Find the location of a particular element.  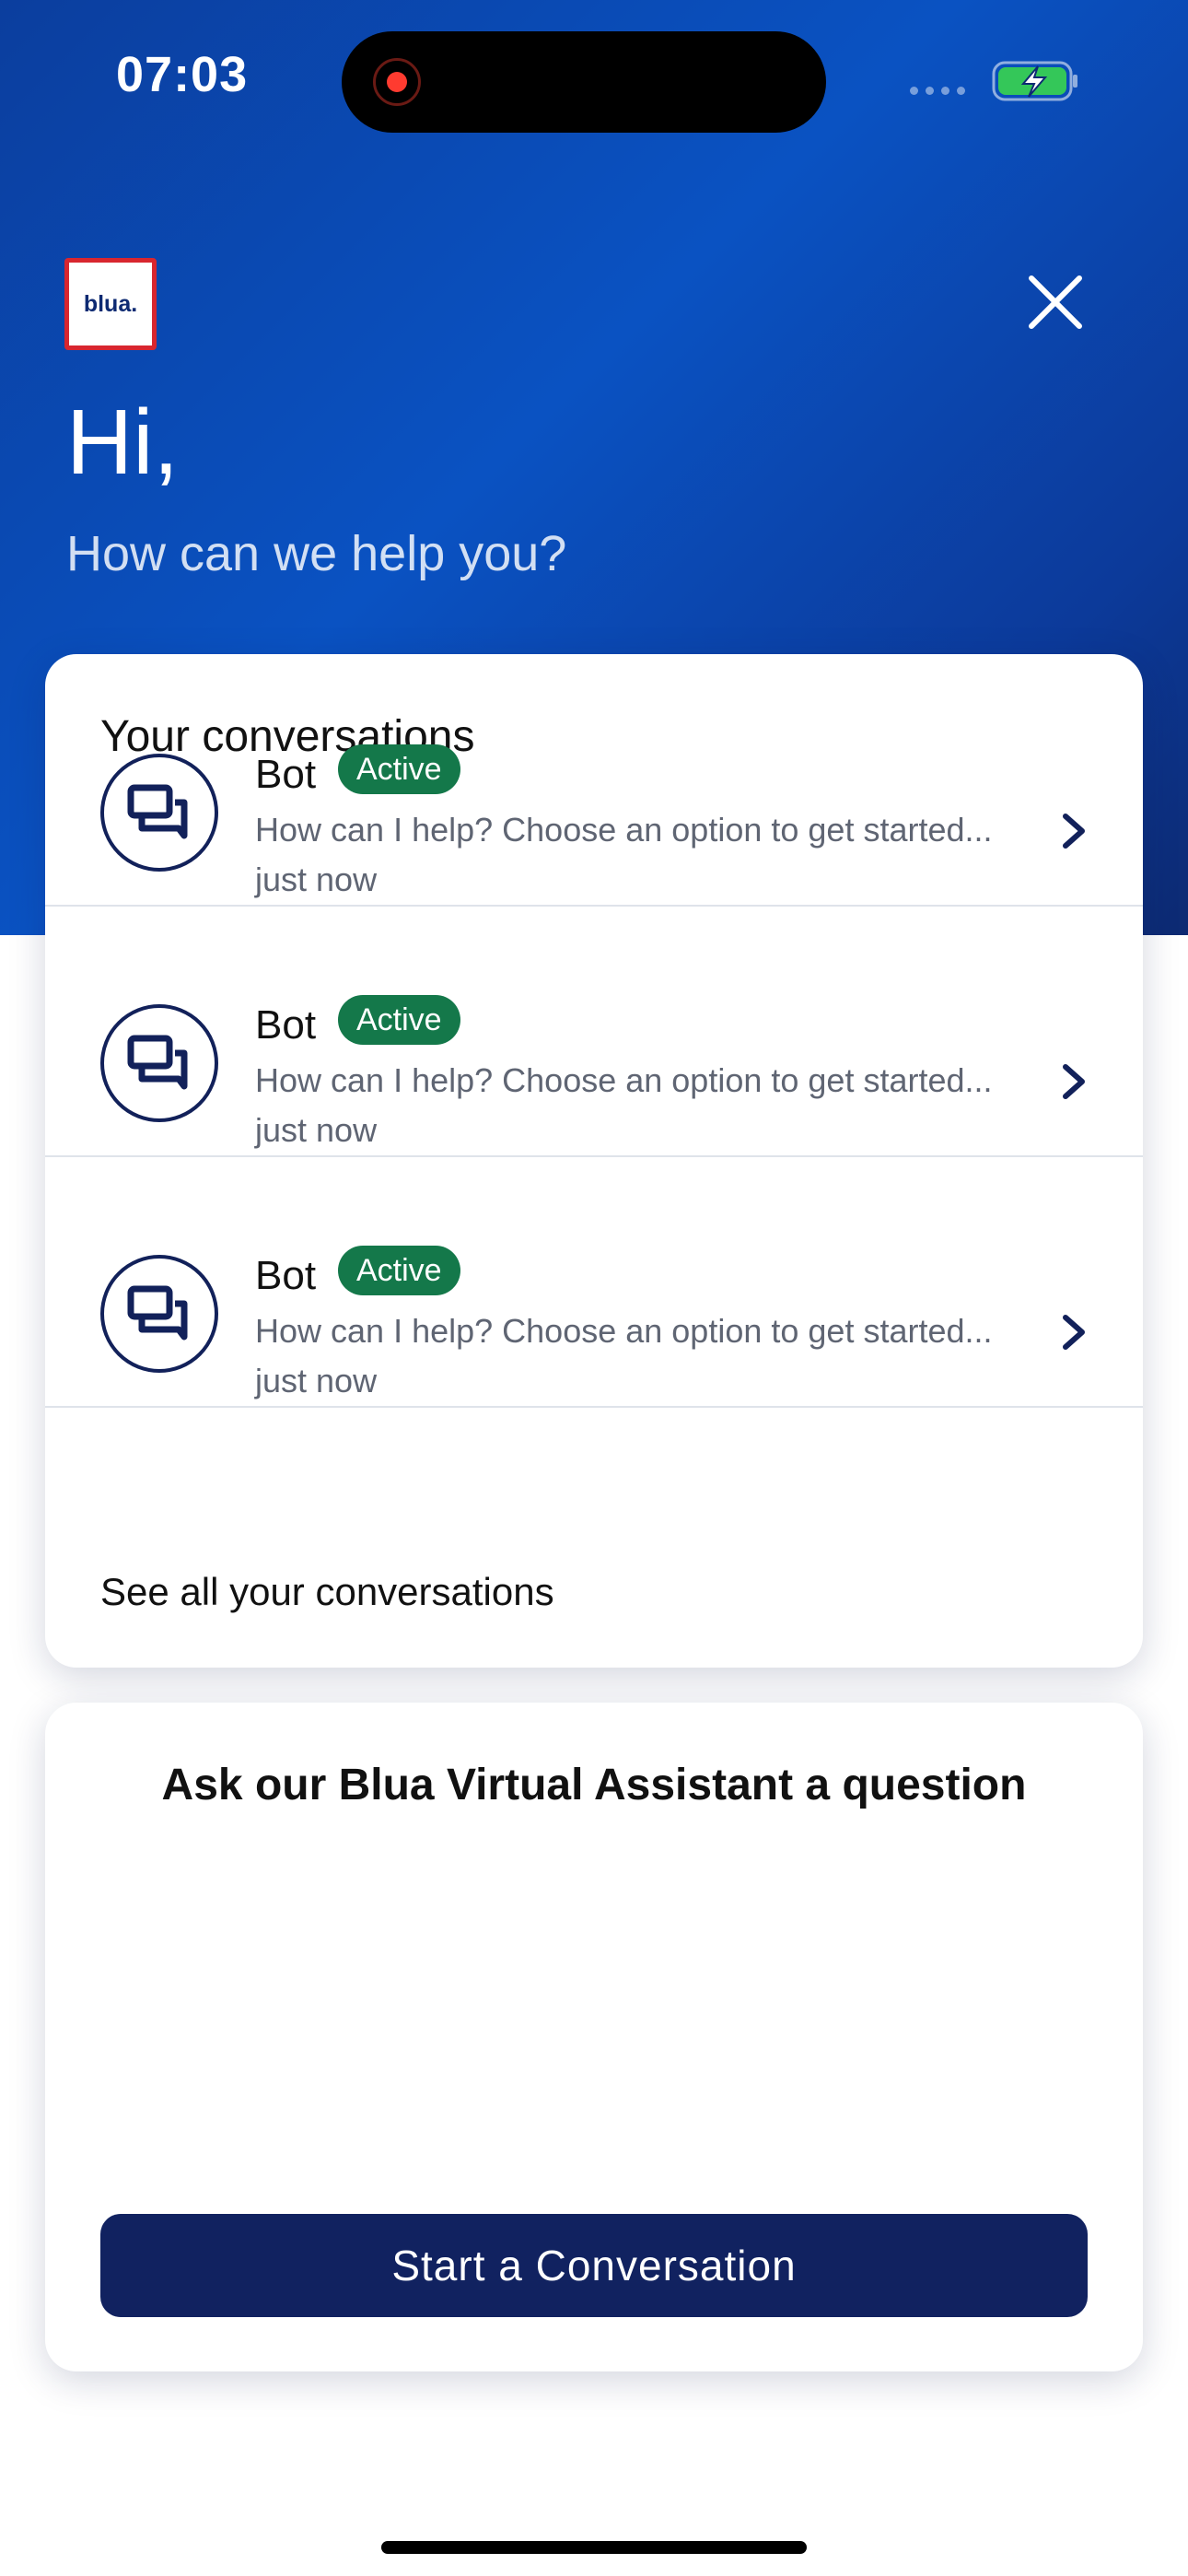

dynamic-island is located at coordinates (584, 82).